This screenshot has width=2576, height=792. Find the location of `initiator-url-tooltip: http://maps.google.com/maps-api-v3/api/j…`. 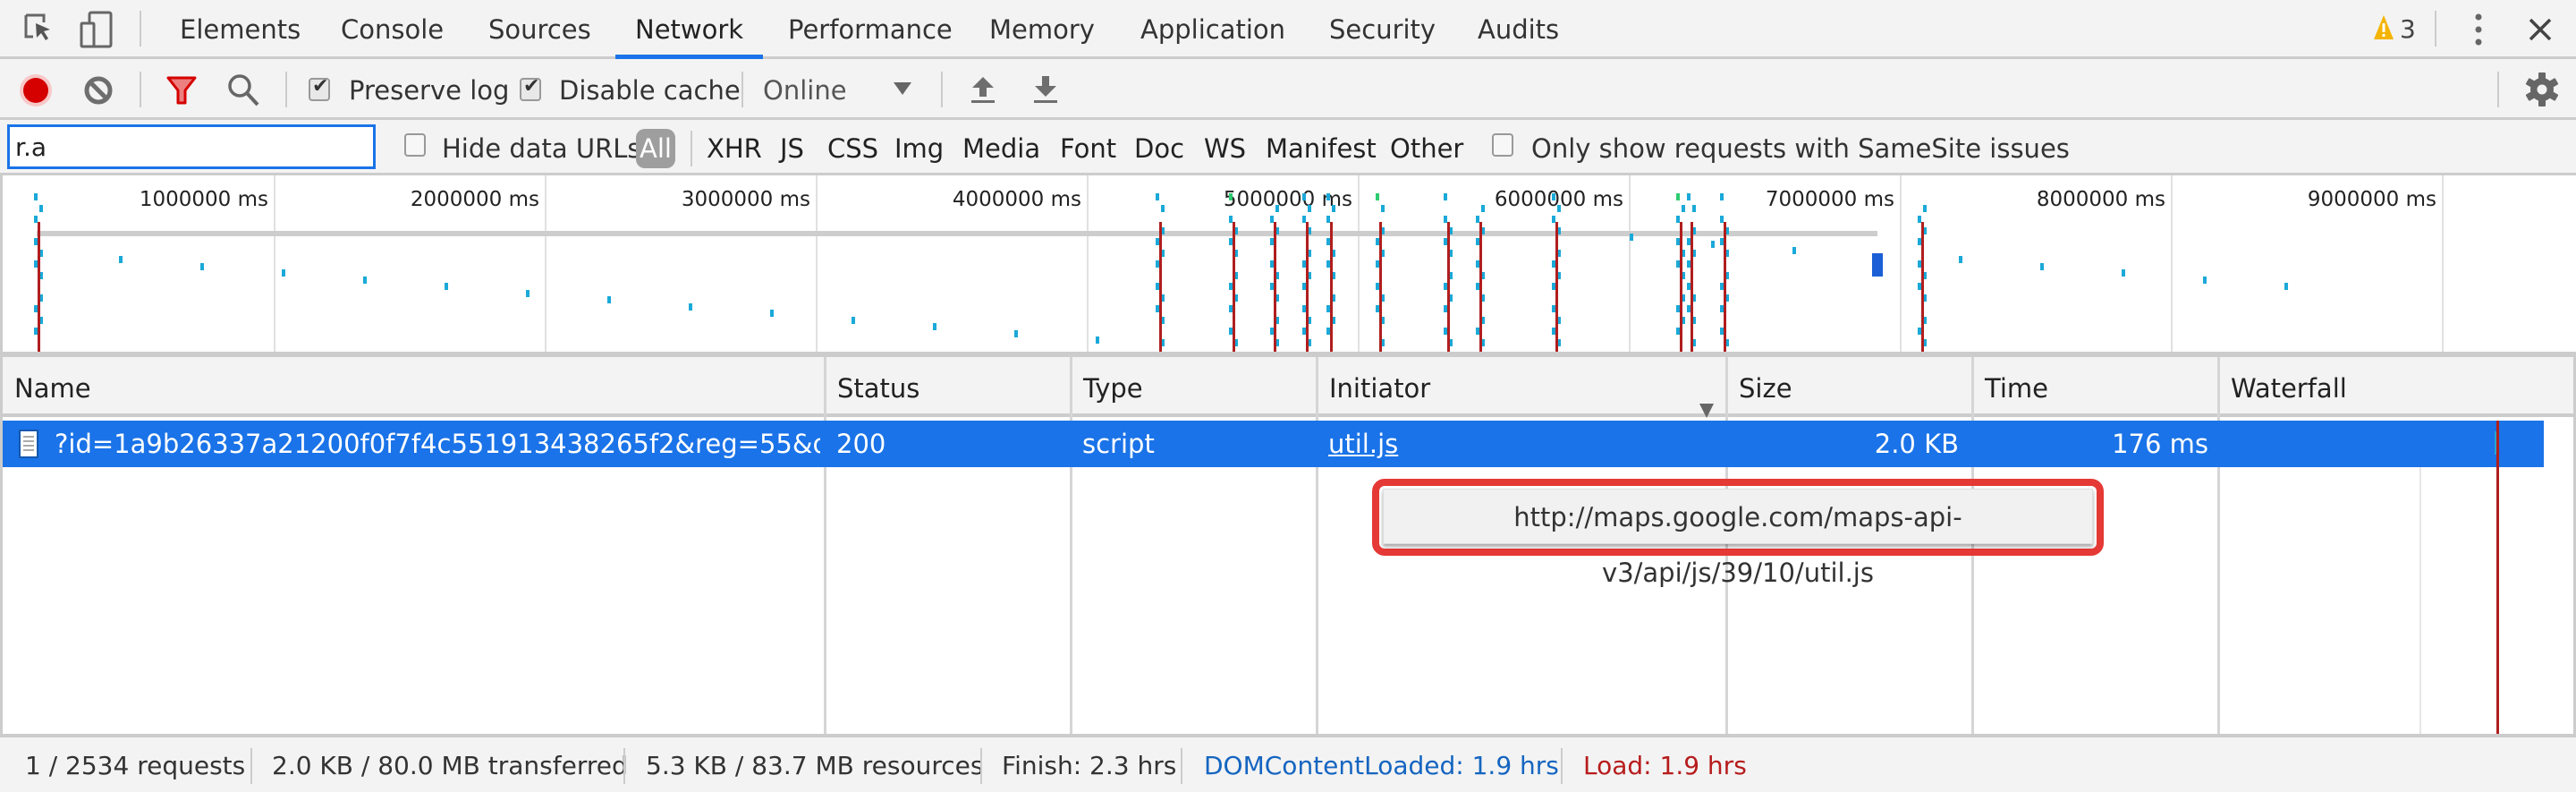

initiator-url-tooltip: http://maps.google.com/maps-api-v3/api/j… is located at coordinates (1738, 538).